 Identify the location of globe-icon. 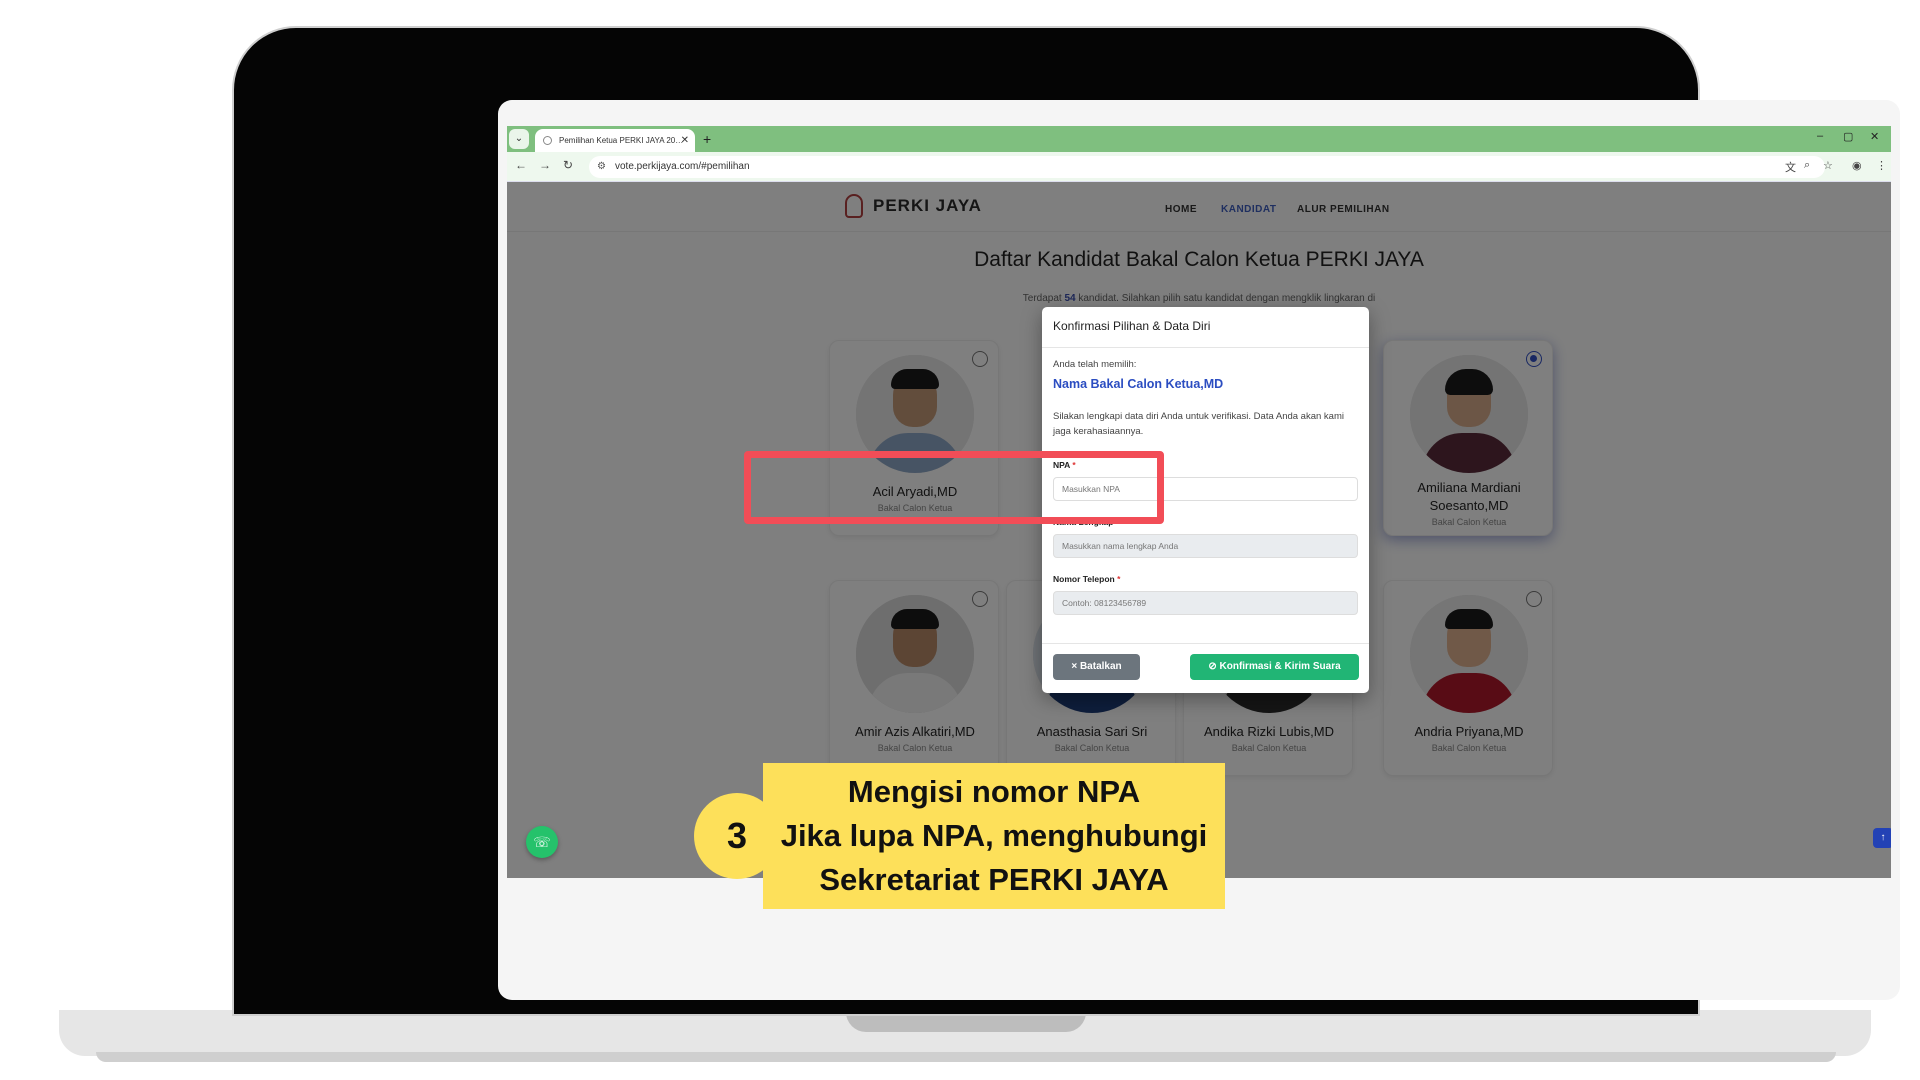
(547, 140).